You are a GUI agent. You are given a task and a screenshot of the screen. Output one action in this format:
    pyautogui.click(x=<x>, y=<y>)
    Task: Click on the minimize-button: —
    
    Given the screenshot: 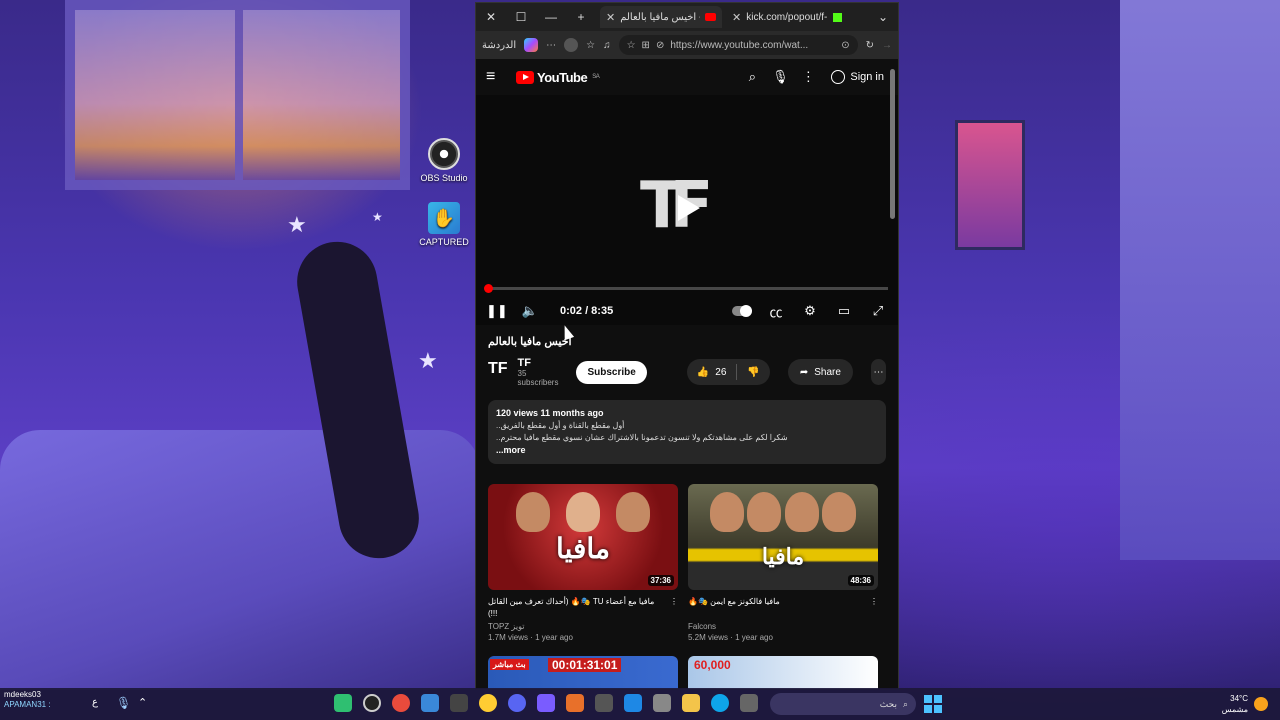 What is the action you would take?
    pyautogui.click(x=551, y=17)
    